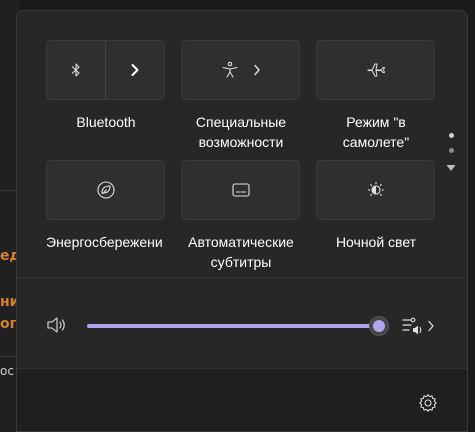 The image size is (475, 432). What do you see at coordinates (241, 132) in the screenshot?
I see `tile-label-accessibility: Специальные возможности` at bounding box center [241, 132].